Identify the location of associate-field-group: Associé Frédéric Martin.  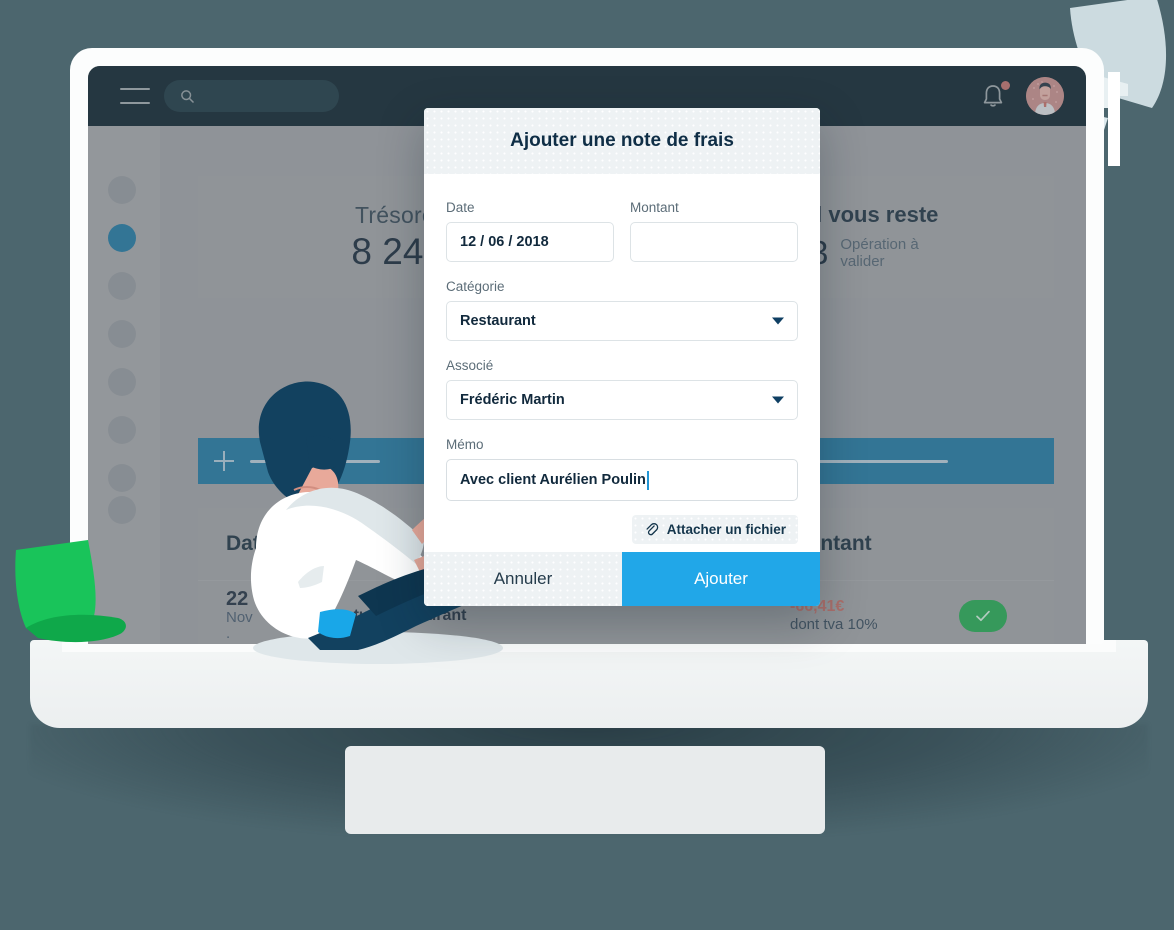
(622, 389).